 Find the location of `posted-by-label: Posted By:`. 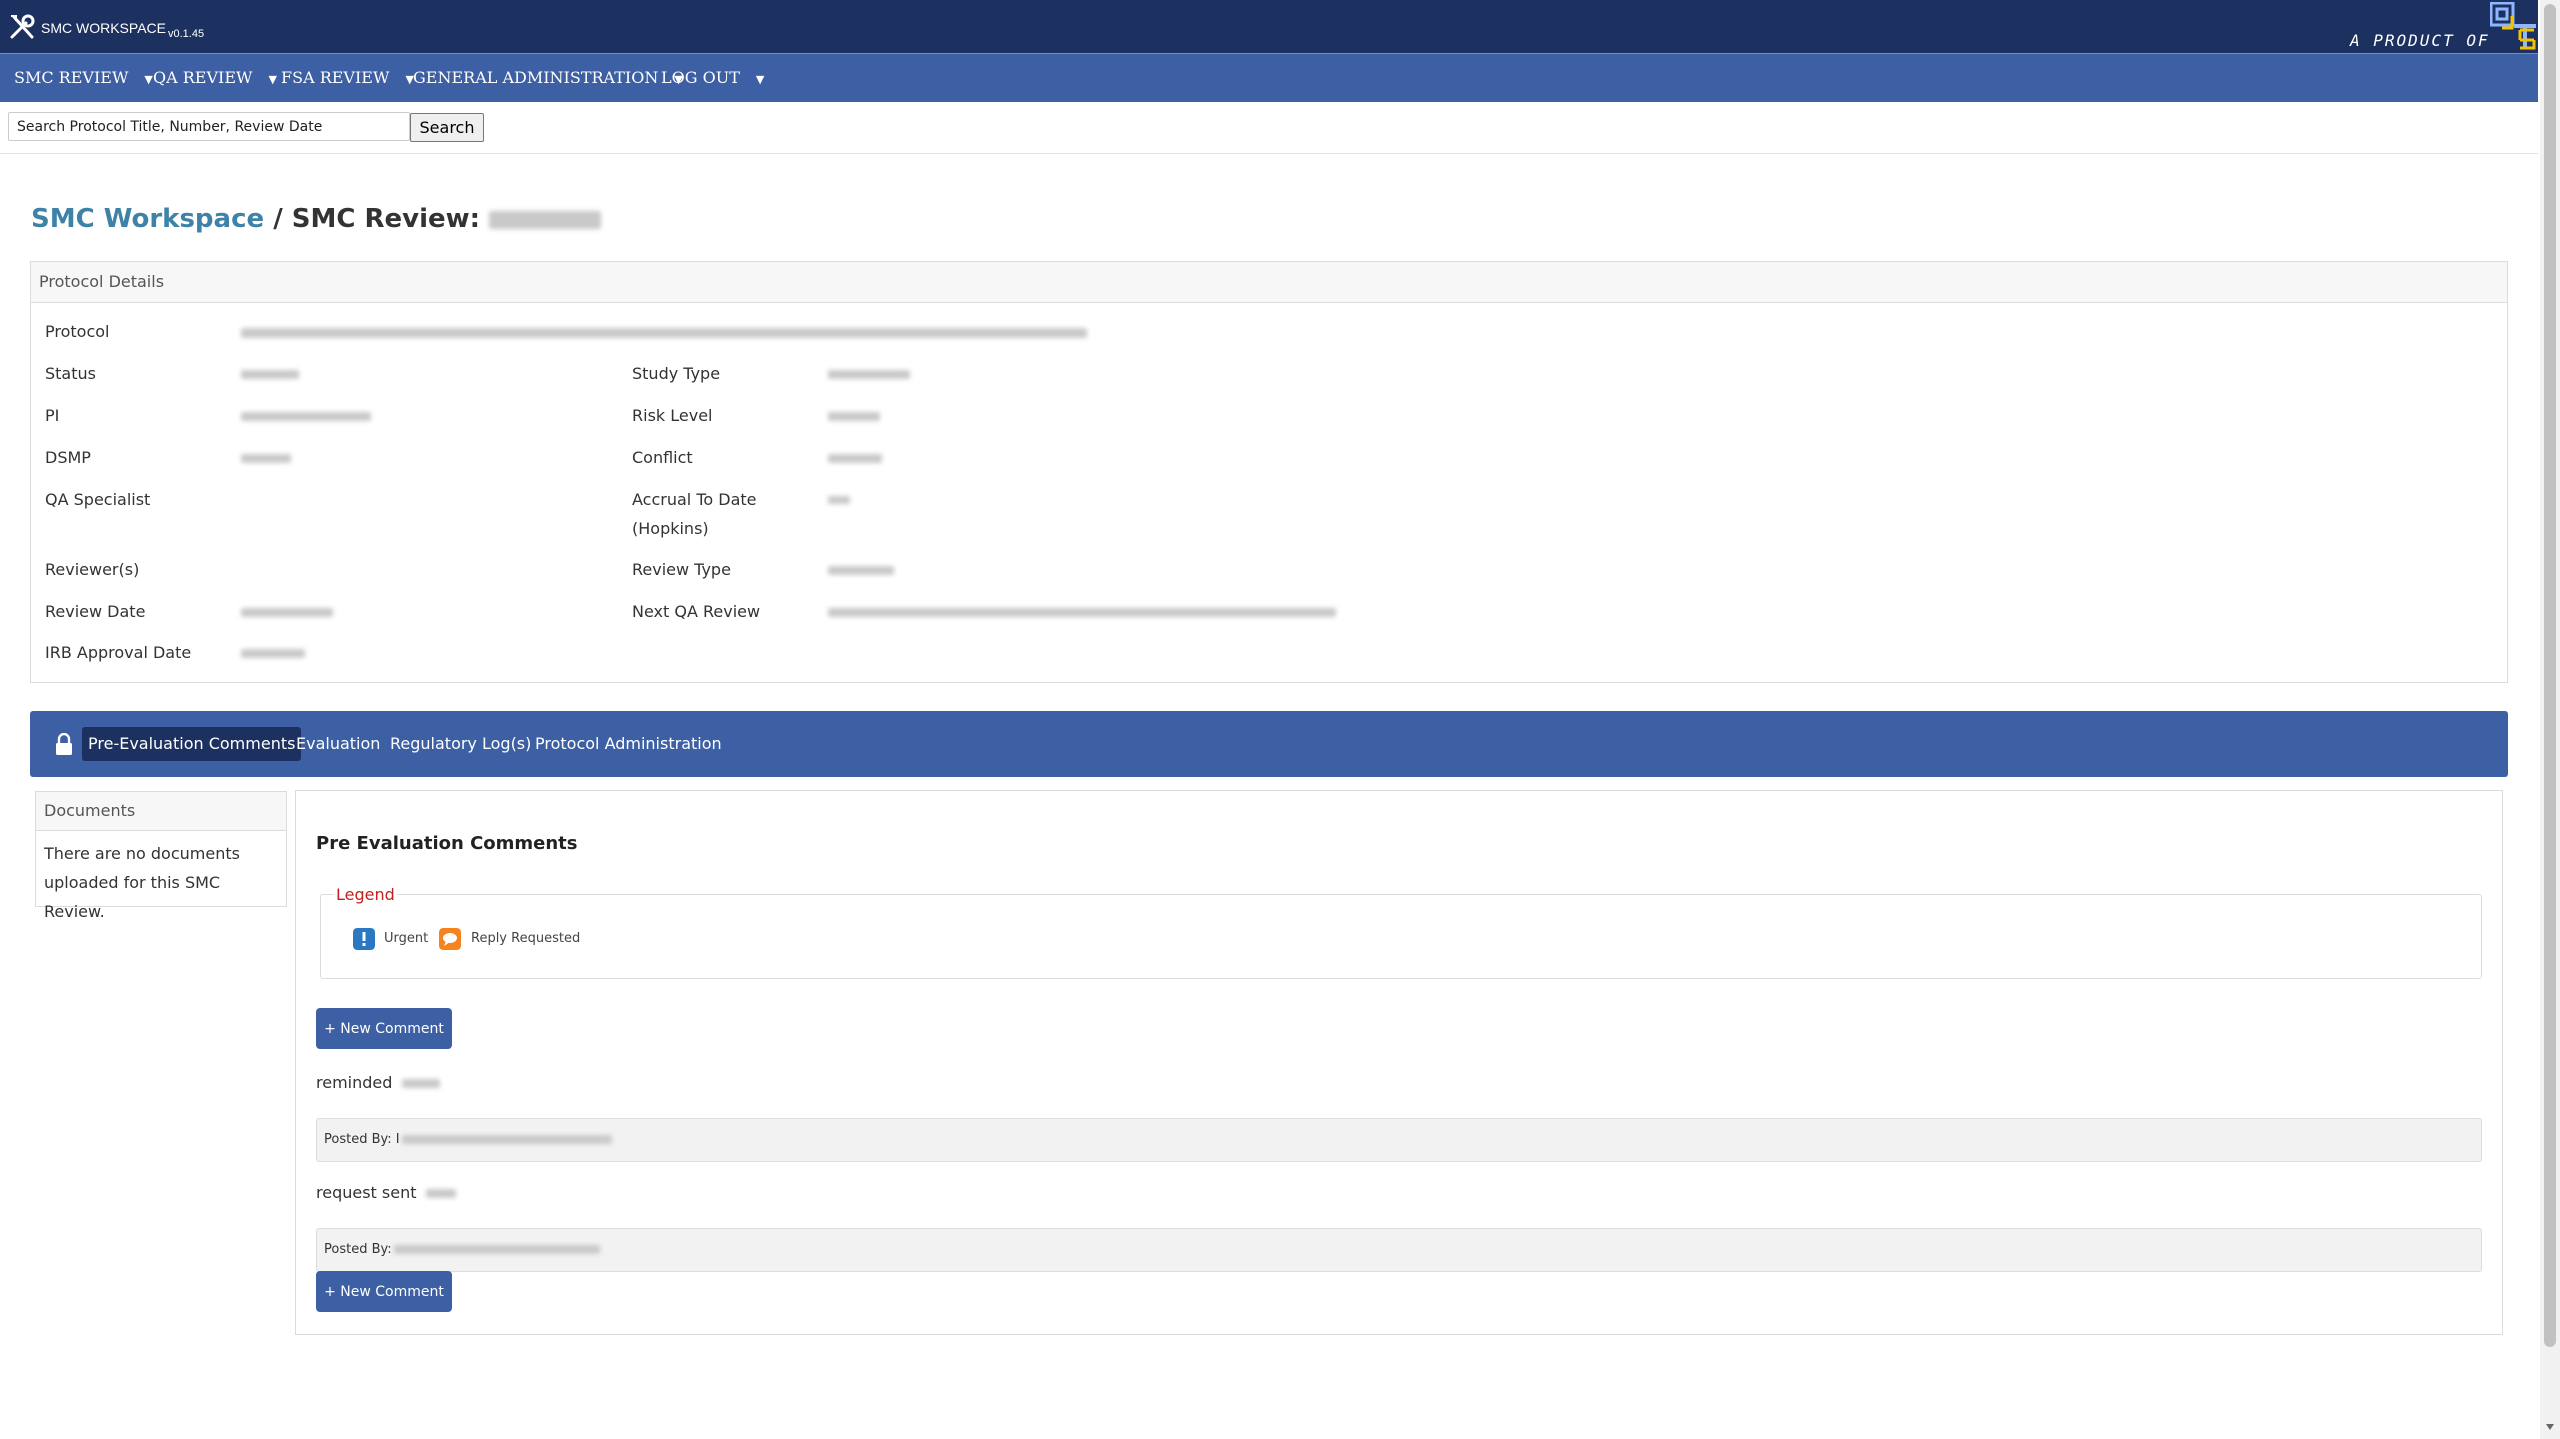

posted-by-label: Posted By: is located at coordinates (462, 1249).